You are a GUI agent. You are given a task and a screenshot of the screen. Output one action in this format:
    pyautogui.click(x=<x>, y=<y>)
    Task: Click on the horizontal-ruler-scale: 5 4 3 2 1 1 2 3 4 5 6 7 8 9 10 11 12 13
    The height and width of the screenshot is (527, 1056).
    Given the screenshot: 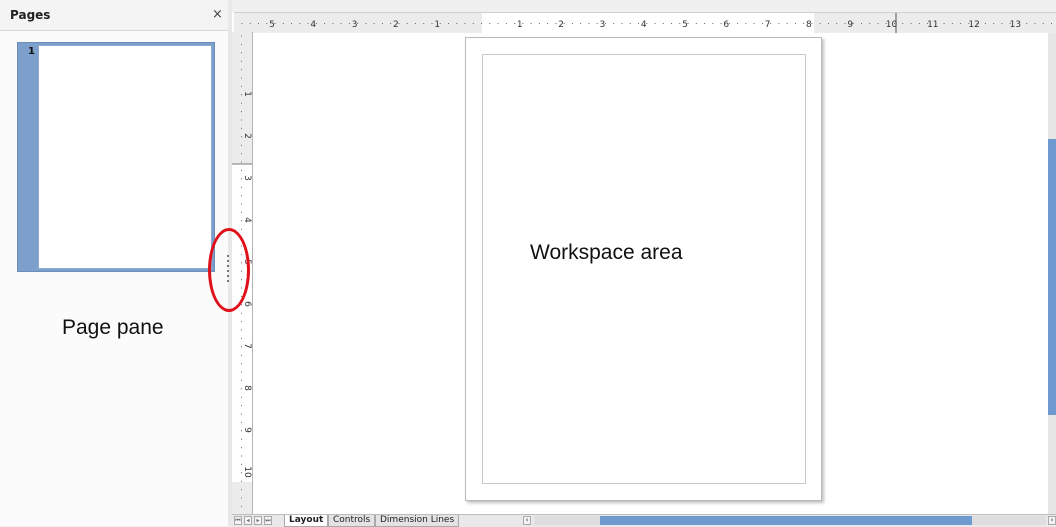 What is the action you would take?
    pyautogui.click(x=645, y=23)
    